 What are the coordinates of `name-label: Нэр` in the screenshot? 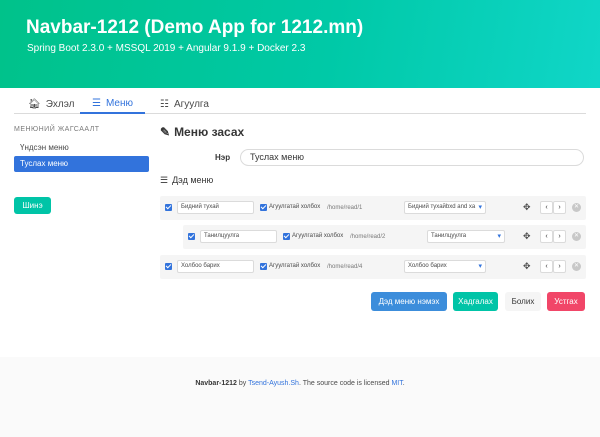 It's located at (223, 157).